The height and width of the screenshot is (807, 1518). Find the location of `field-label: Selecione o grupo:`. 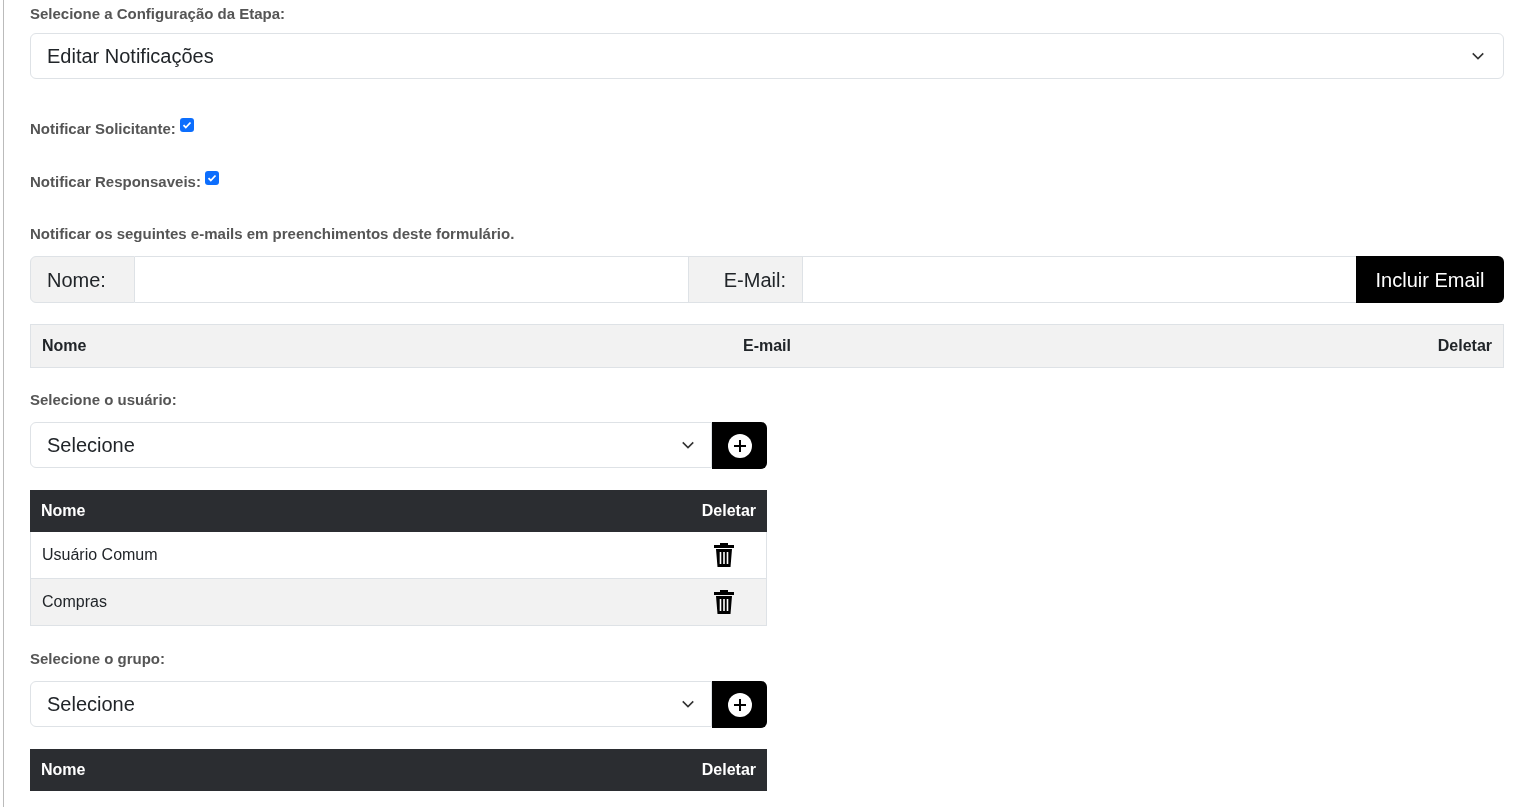

field-label: Selecione o grupo: is located at coordinates (98, 659).